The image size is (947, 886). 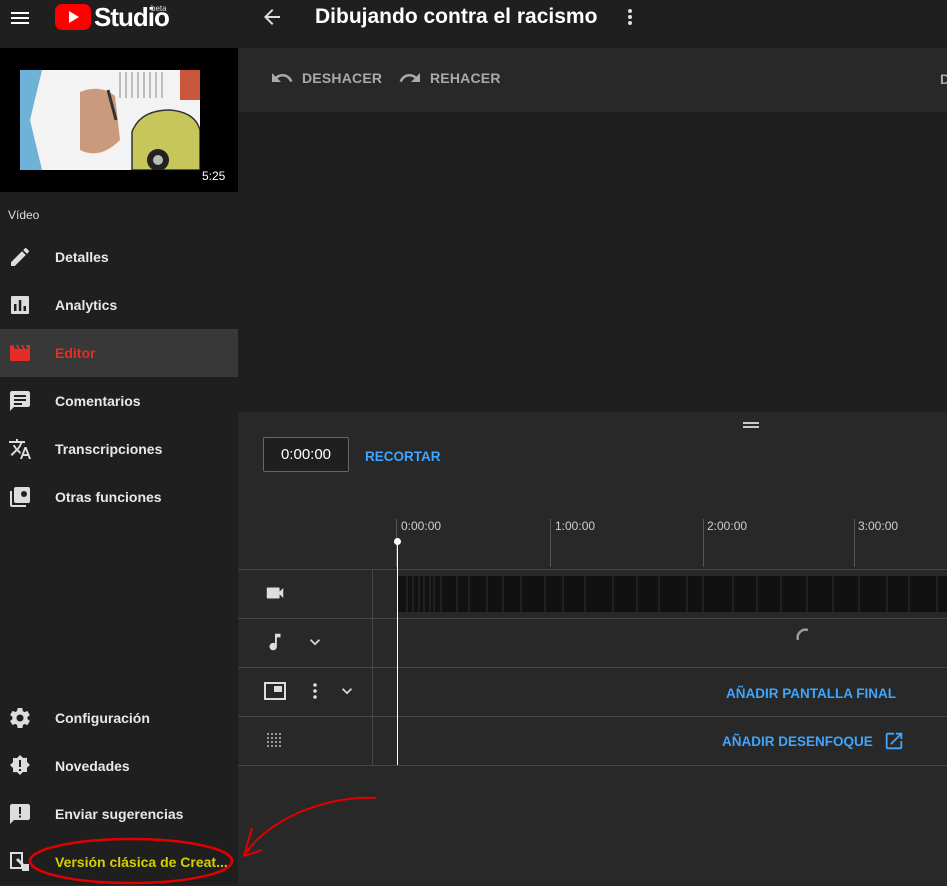 What do you see at coordinates (108, 497) in the screenshot?
I see `sidebar-item-label: Otras funciones` at bounding box center [108, 497].